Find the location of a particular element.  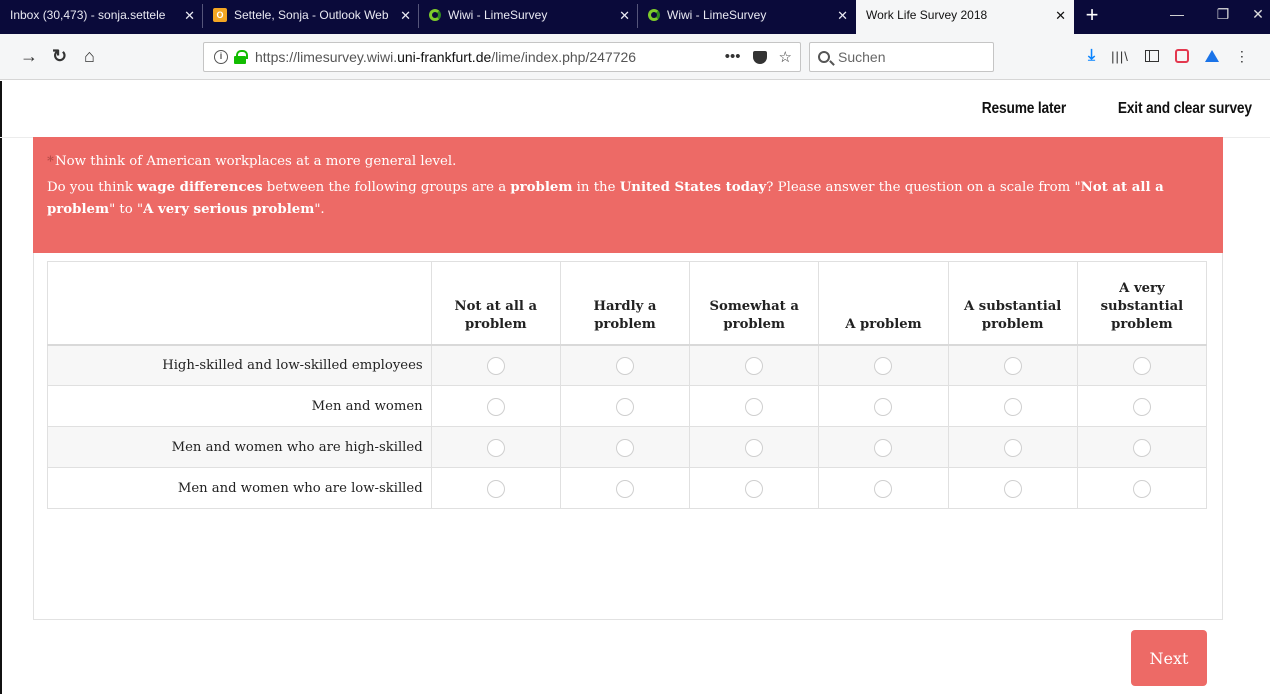

search-placeholder: Suchen is located at coordinates (862, 57).